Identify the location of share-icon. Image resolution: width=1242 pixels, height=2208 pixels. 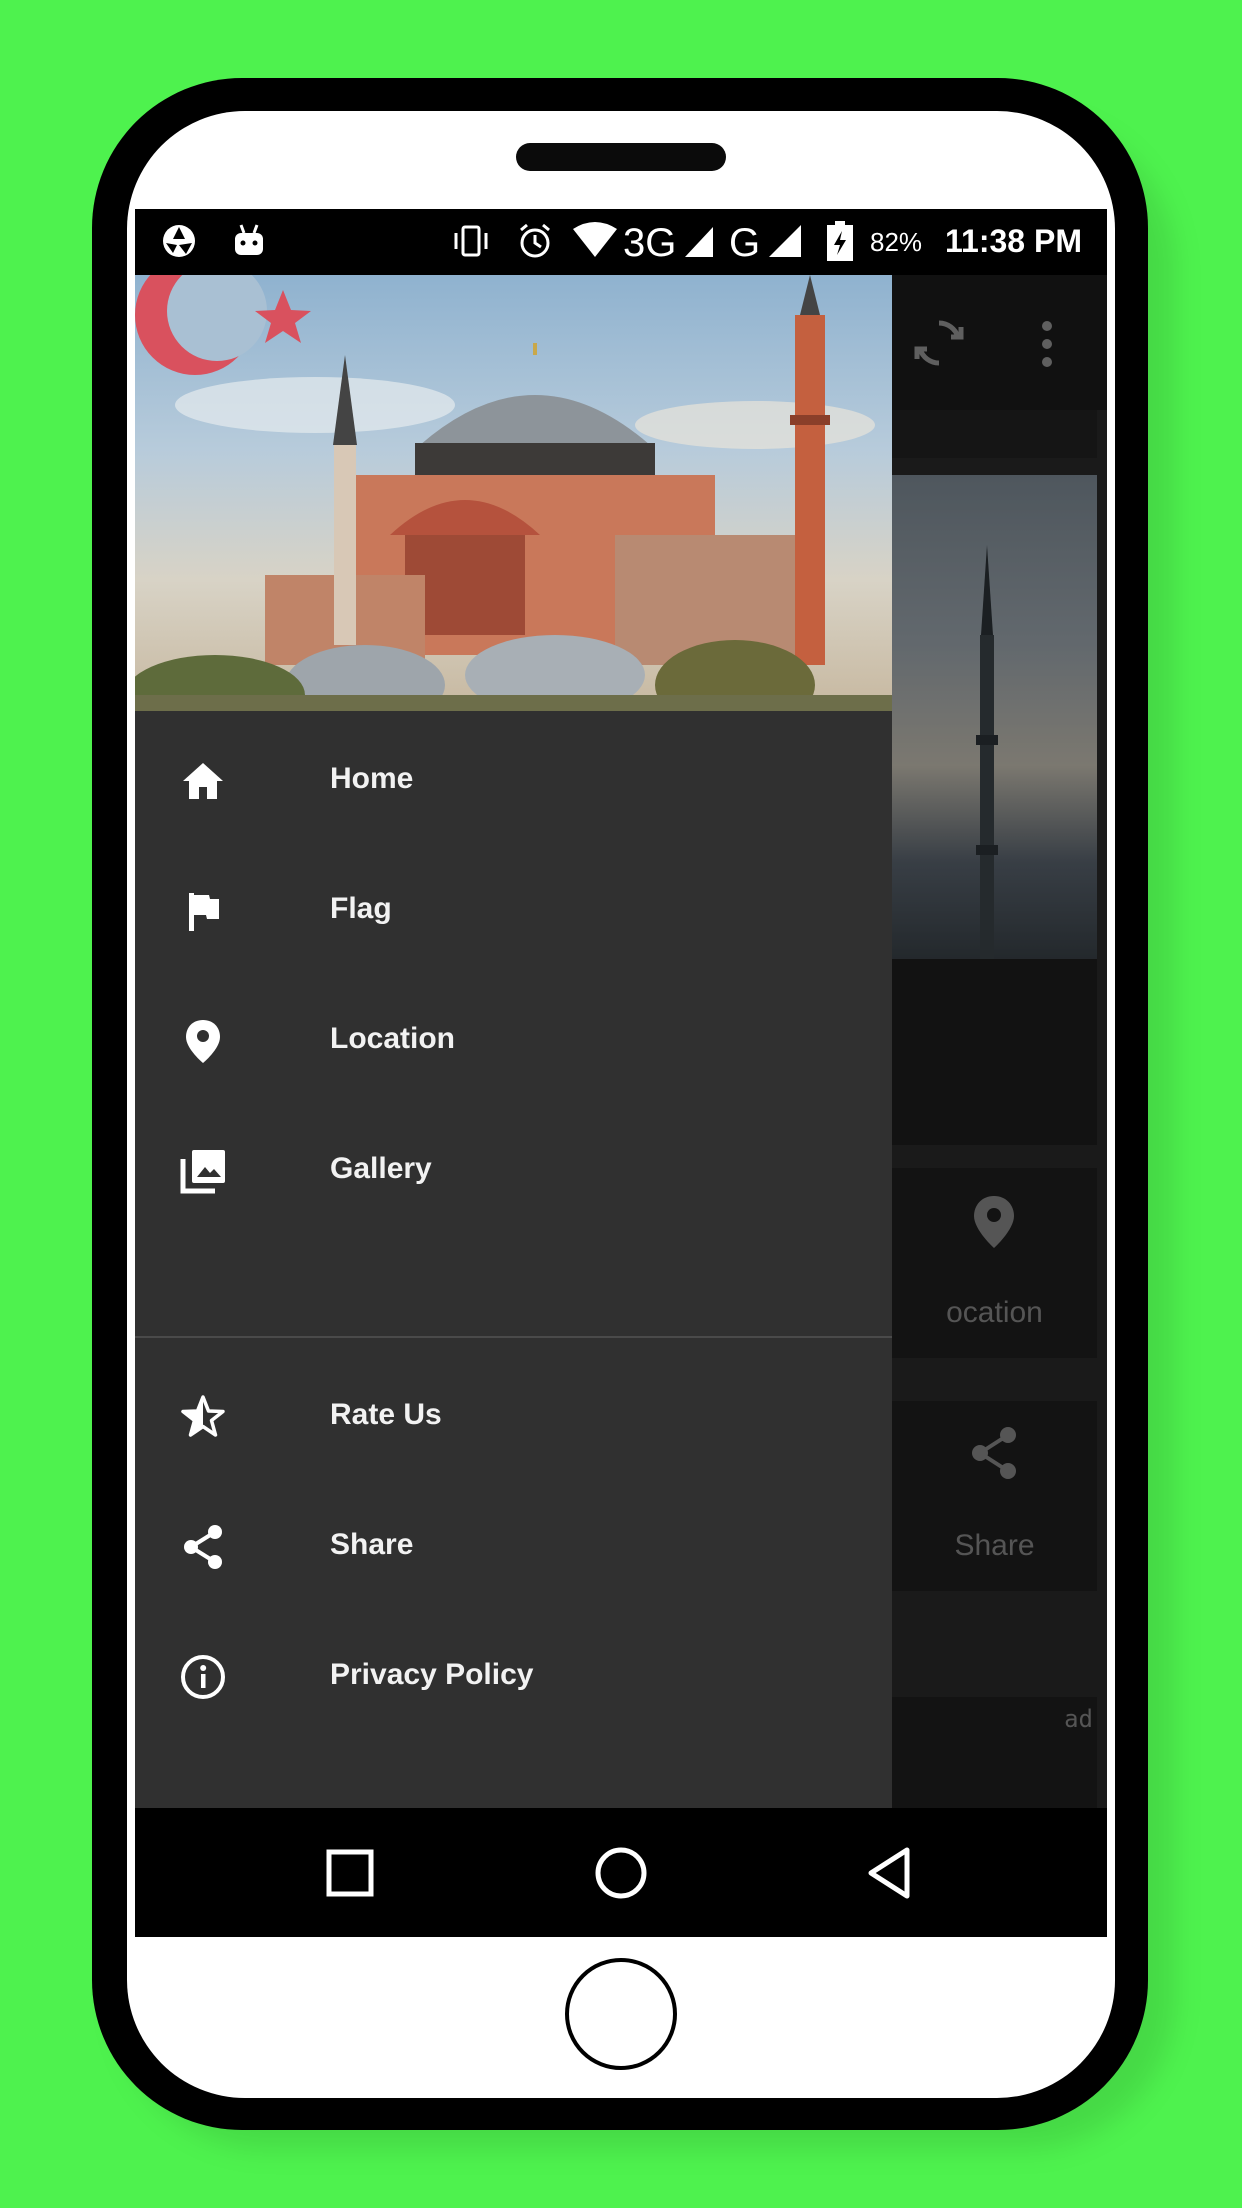
(203, 1547).